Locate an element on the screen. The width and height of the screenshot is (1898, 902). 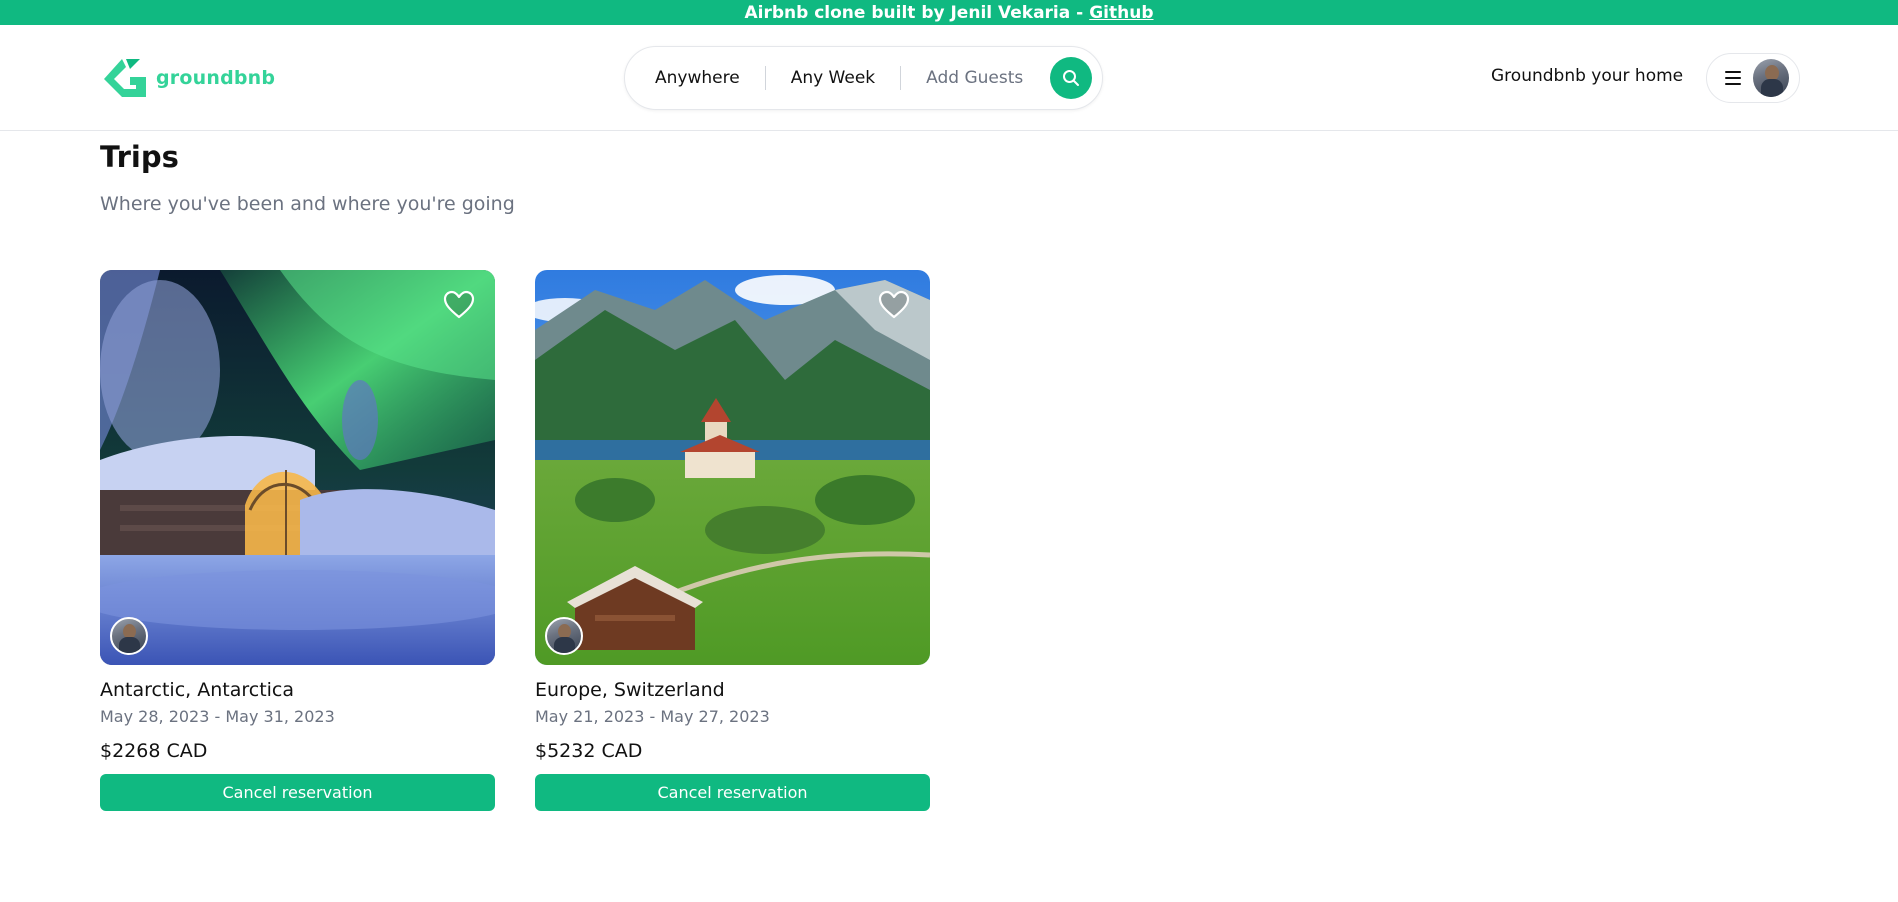
trip-price: $5232 CAD is located at coordinates (589, 751).